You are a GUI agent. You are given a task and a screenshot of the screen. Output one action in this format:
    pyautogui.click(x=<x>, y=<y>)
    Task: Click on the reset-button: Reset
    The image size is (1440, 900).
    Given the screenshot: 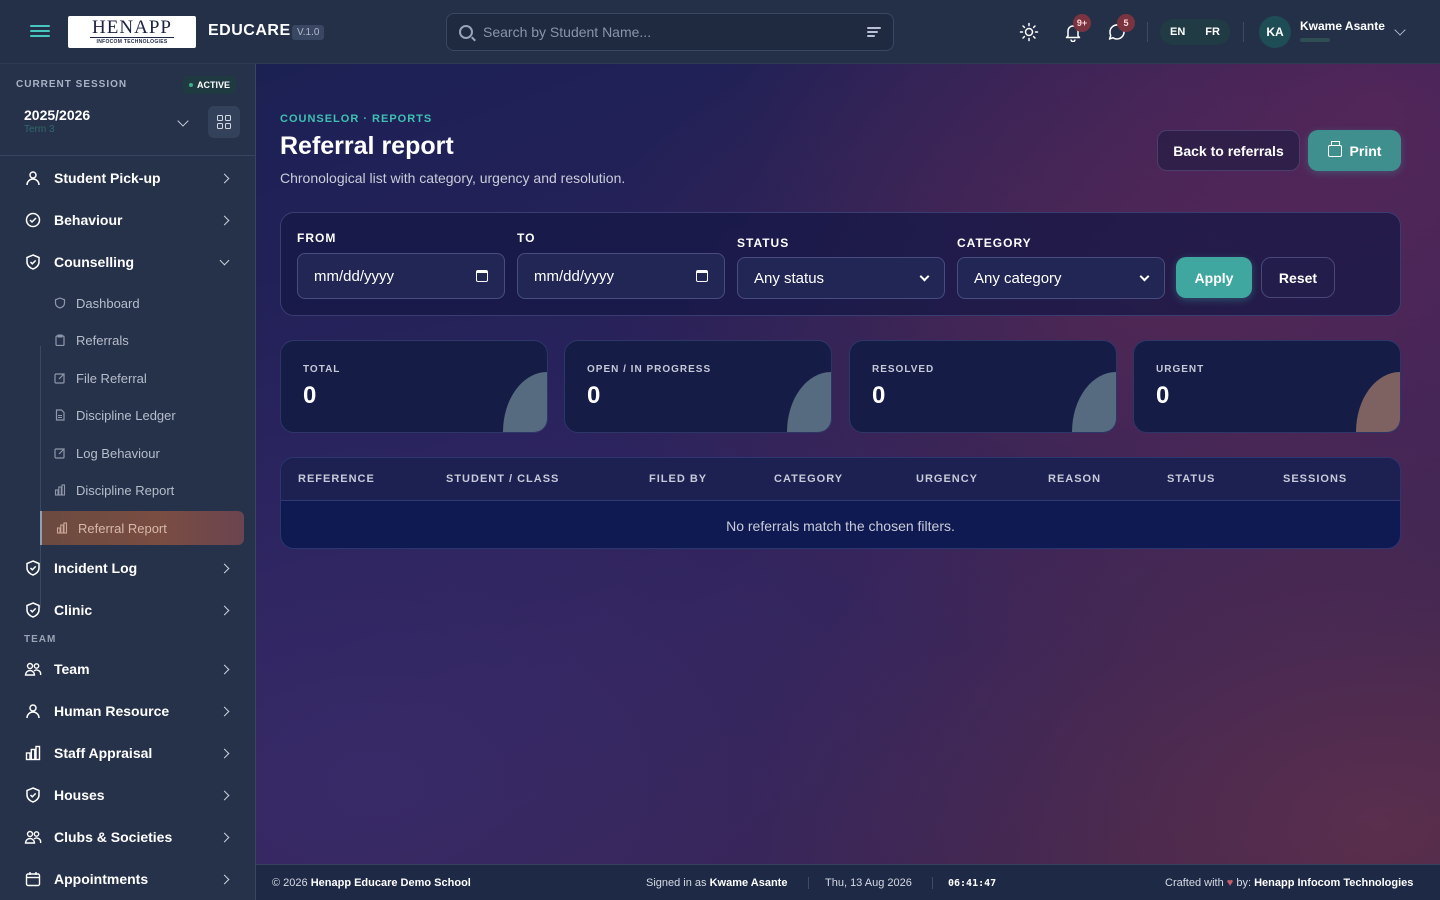 What is the action you would take?
    pyautogui.click(x=1298, y=277)
    